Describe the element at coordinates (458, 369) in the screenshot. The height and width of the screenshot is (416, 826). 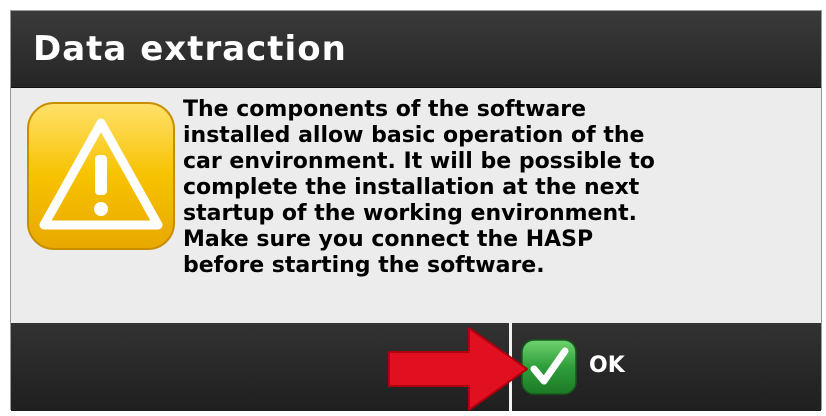
I see `red-arrow-annotation` at that location.